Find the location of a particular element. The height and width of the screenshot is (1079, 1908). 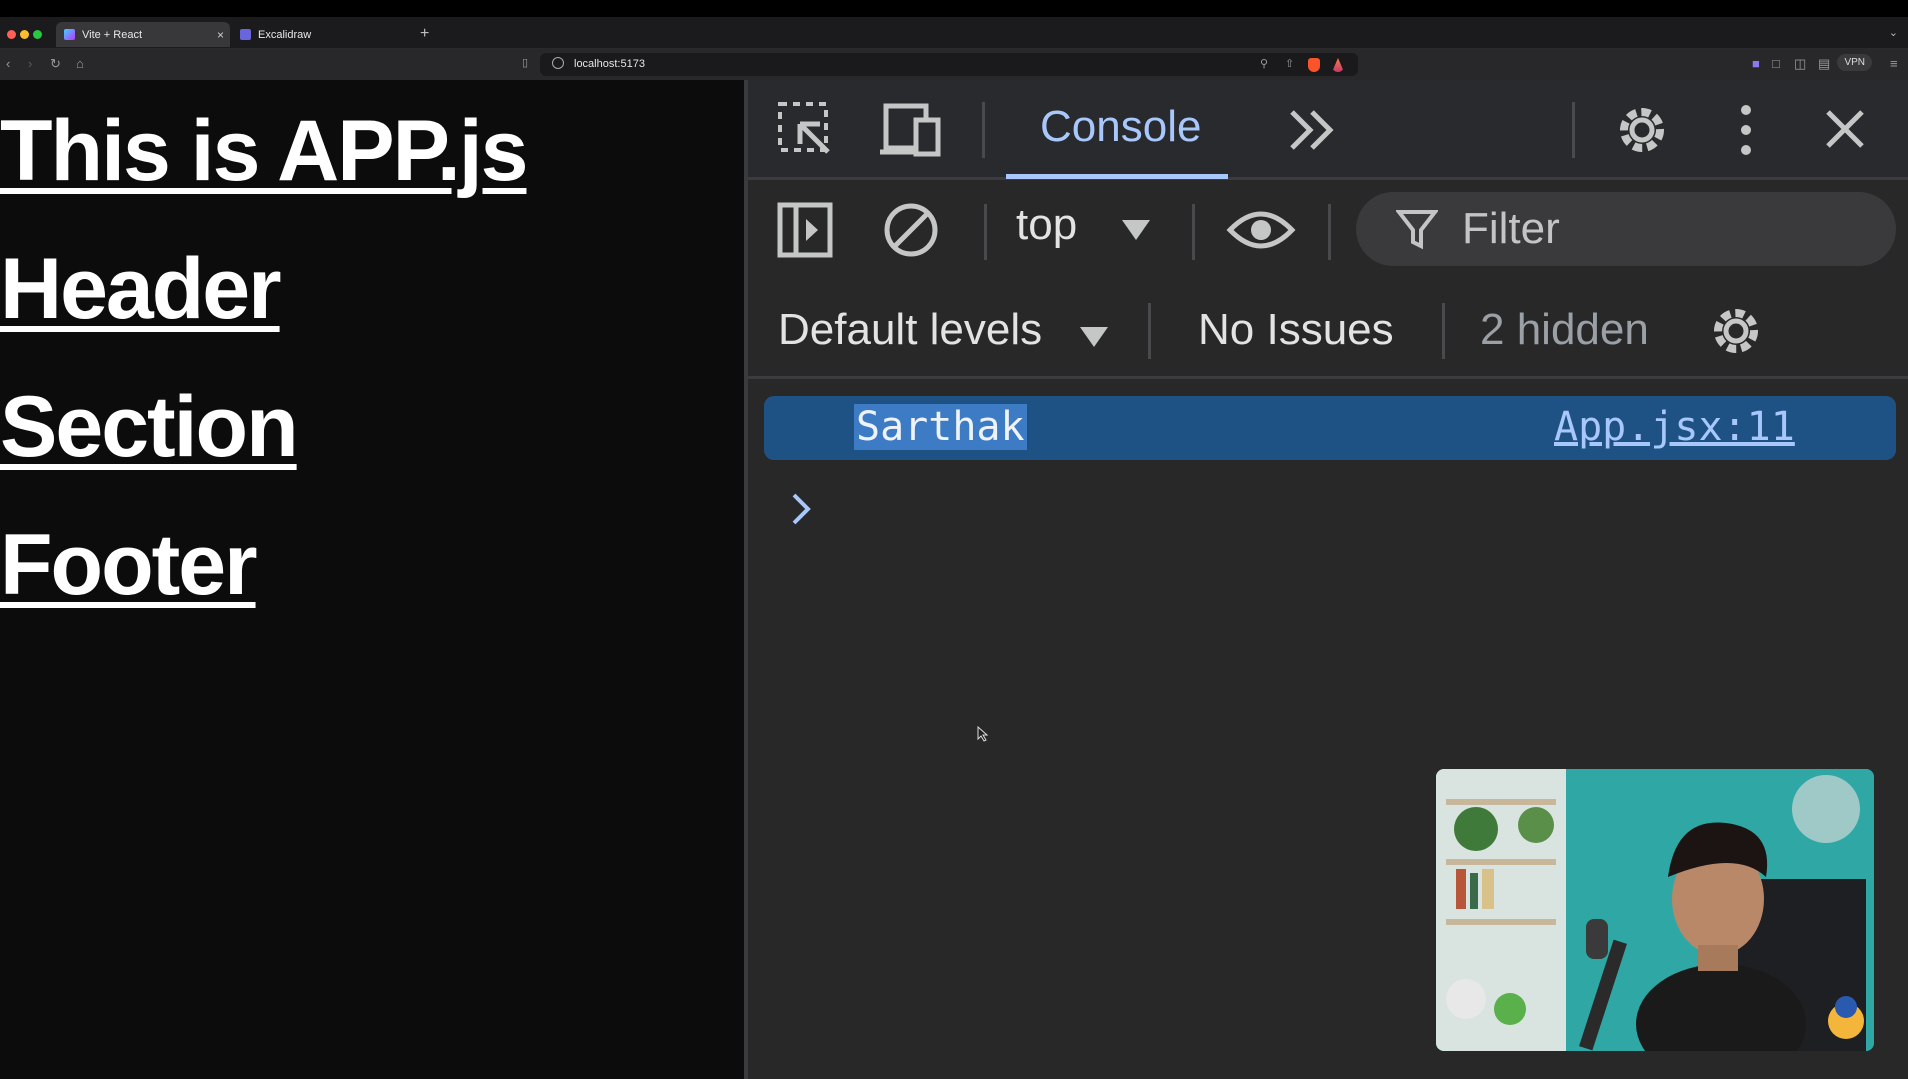

tab-console: Console is located at coordinates (1120, 127).